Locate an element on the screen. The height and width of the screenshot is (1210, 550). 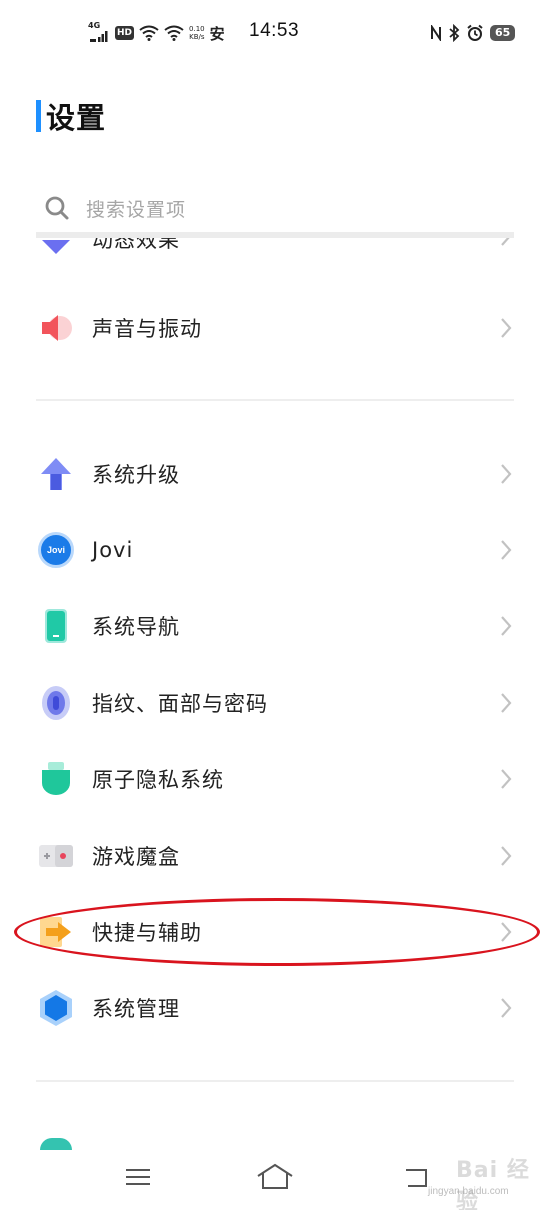
status-time: 14:53 is located at coordinates (274, 30).